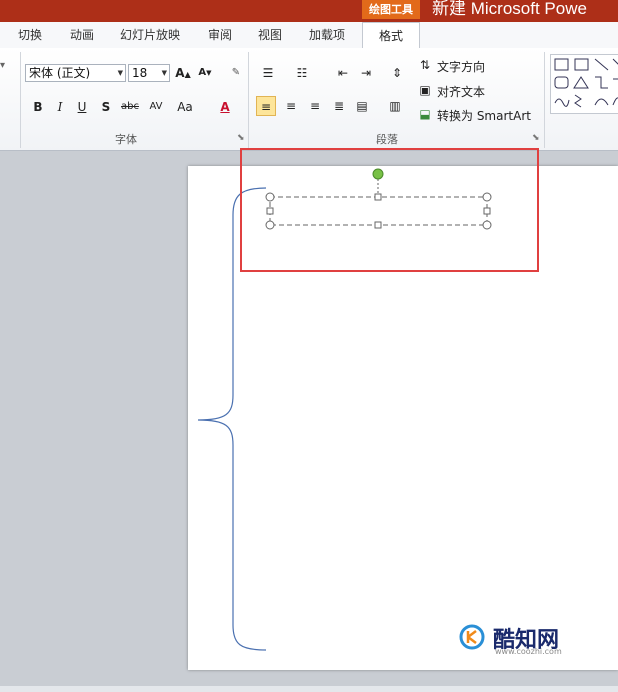 This screenshot has height=692, width=618. What do you see at coordinates (472, 637) in the screenshot?
I see `watermark-logo-icon` at bounding box center [472, 637].